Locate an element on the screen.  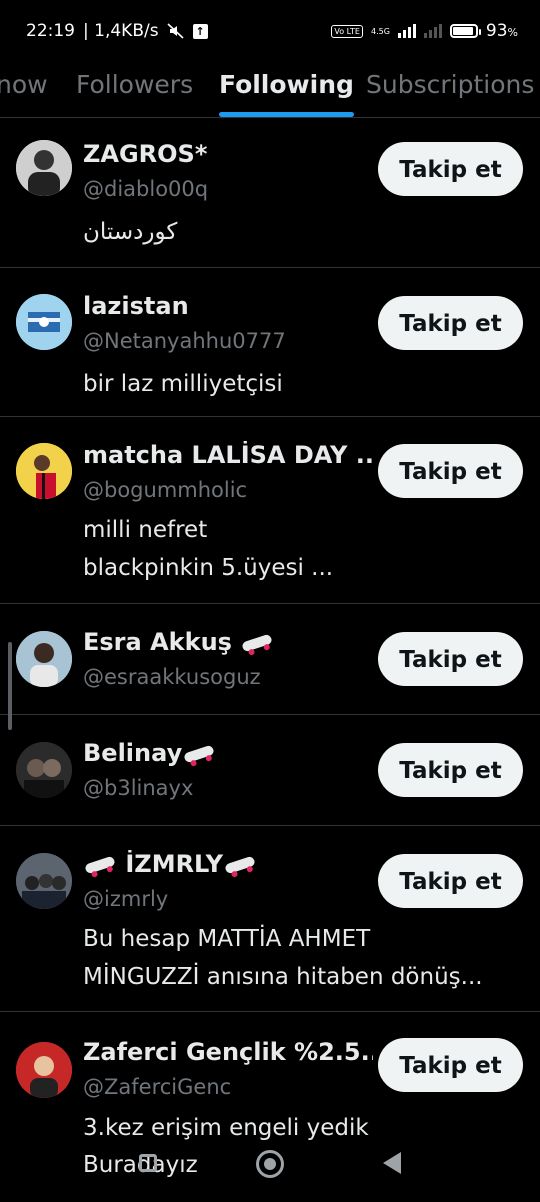
display-name: İZMRLY is located at coordinates (170, 864).